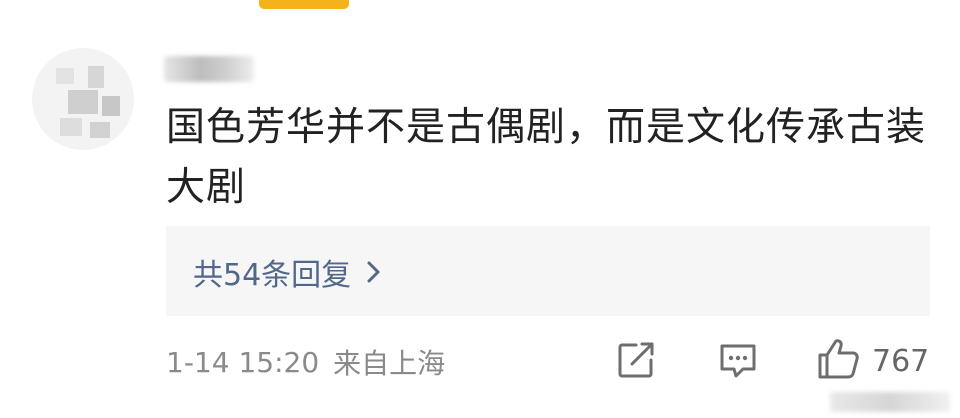  I want to click on avatar, so click(83, 99).